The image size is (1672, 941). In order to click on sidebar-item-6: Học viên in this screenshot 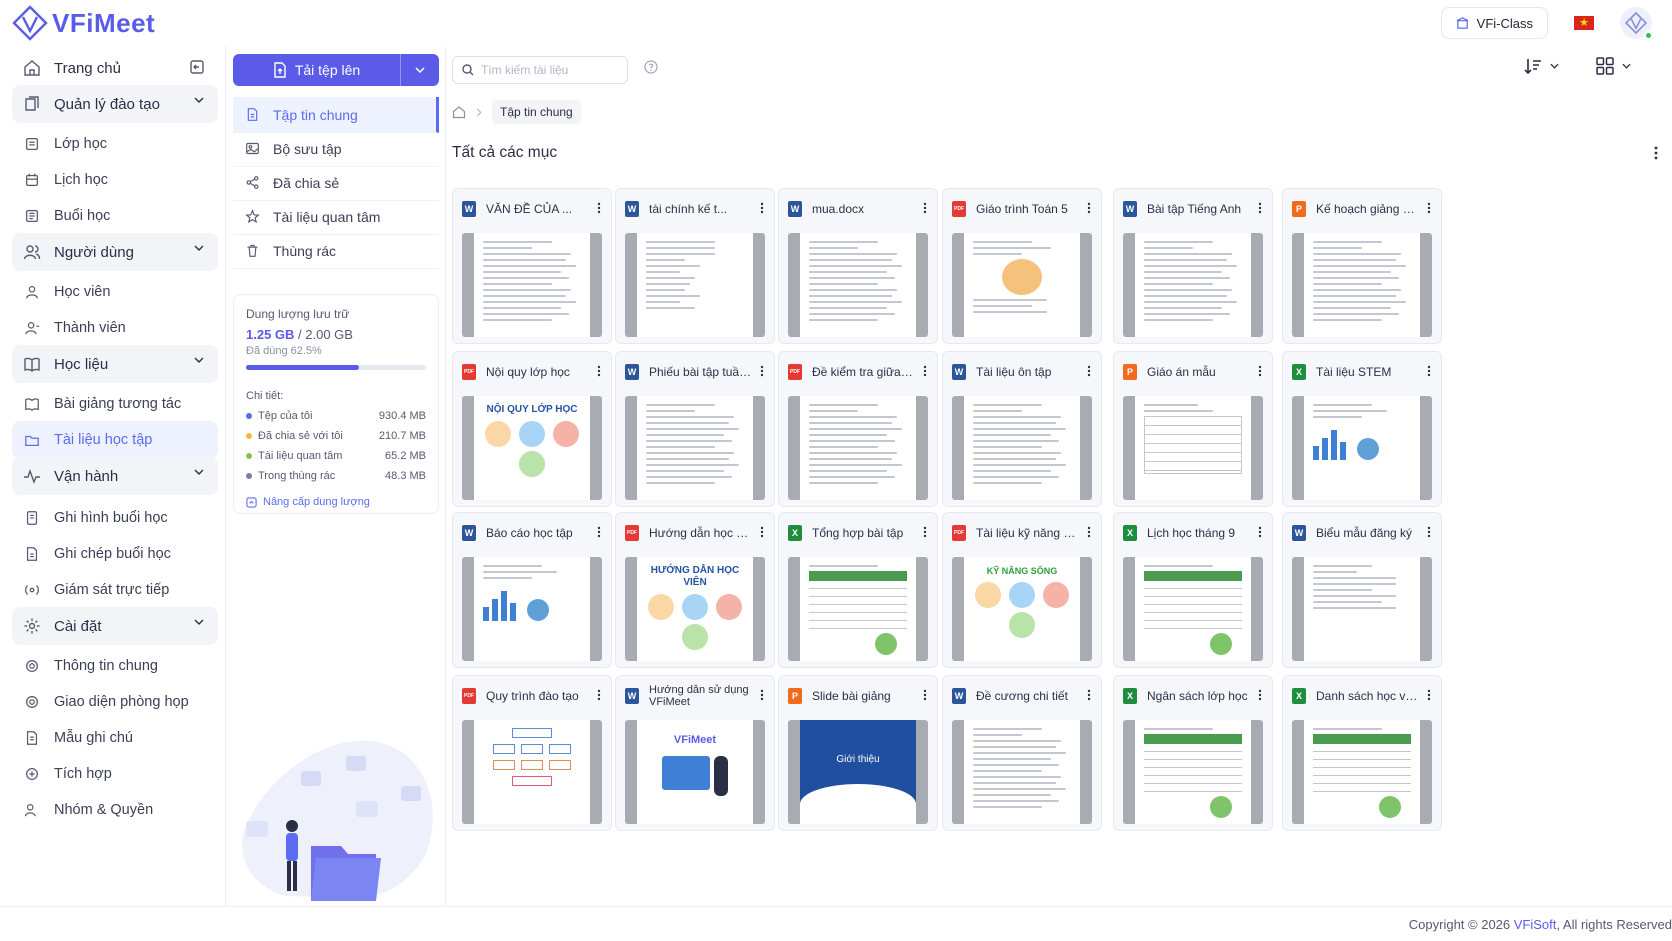, I will do `click(115, 292)`.